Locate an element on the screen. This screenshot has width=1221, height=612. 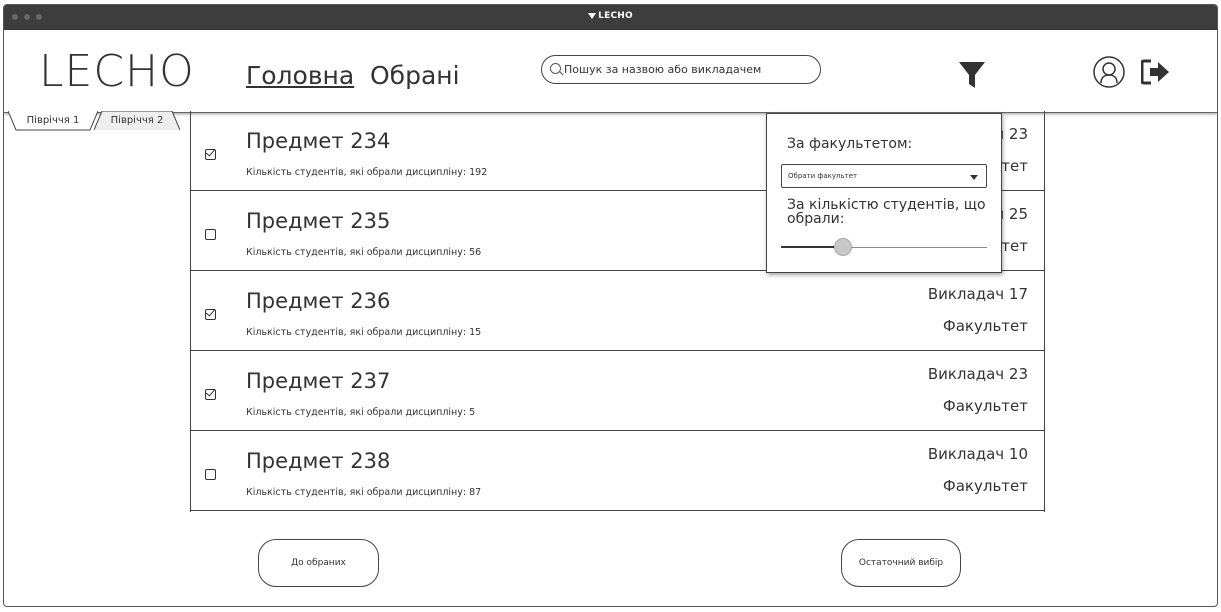
subject-name: Предмет 234 is located at coordinates (318, 141).